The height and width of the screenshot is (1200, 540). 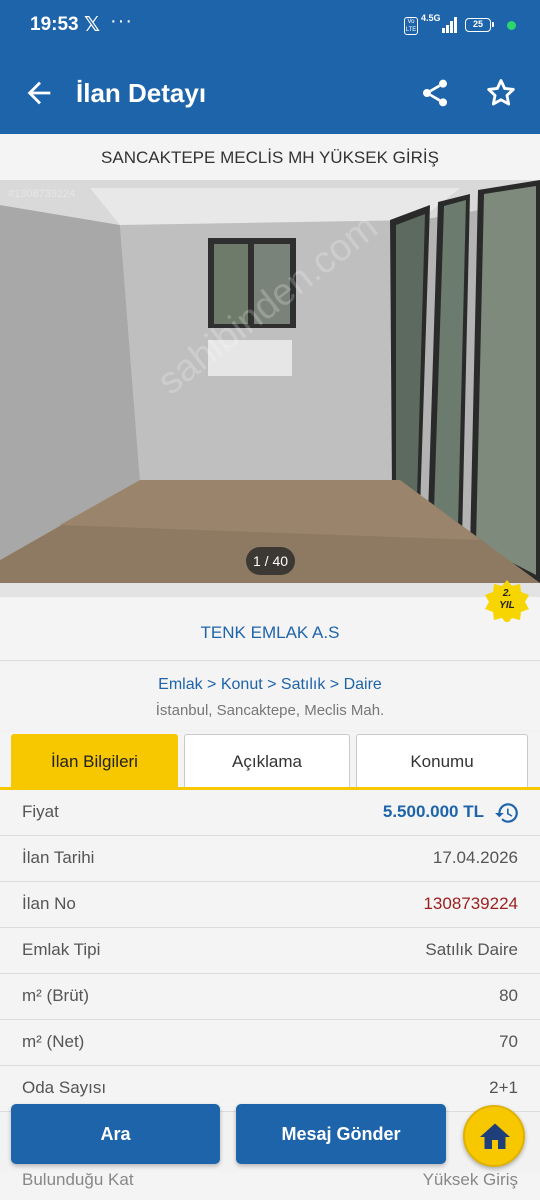 I want to click on price-value: 5.500.000 TL, so click(x=433, y=811).